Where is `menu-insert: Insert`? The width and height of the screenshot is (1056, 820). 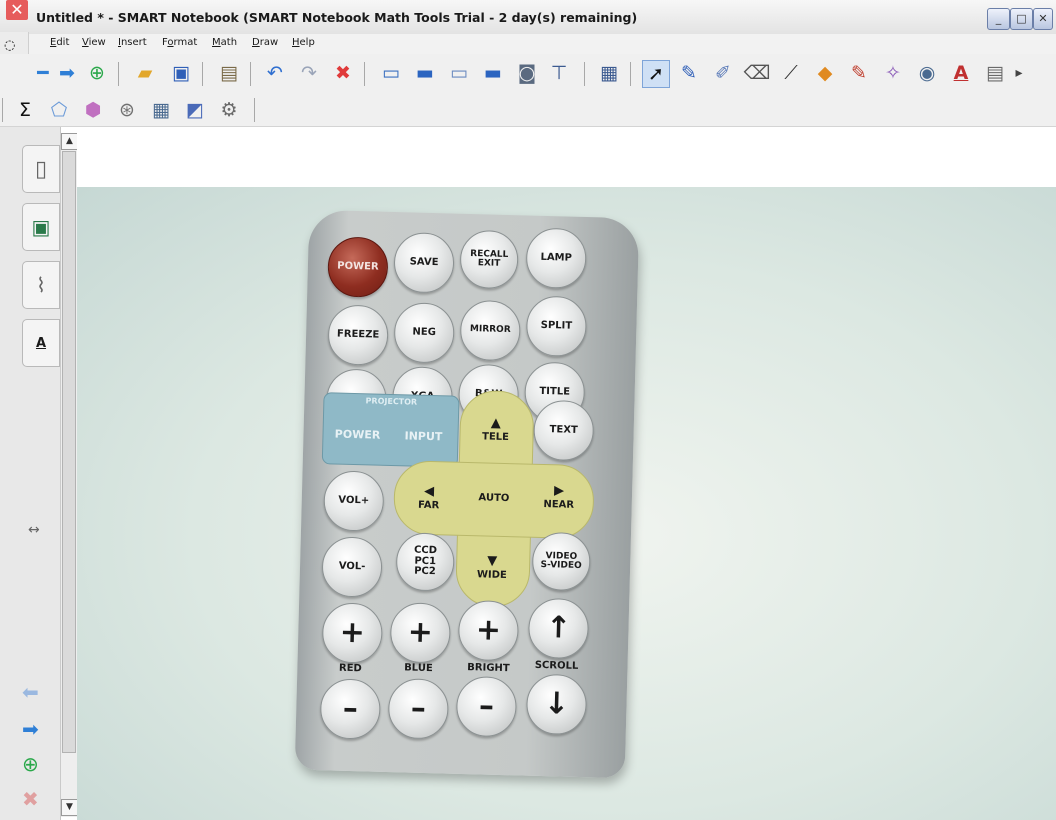
menu-insert: Insert is located at coordinates (132, 42).